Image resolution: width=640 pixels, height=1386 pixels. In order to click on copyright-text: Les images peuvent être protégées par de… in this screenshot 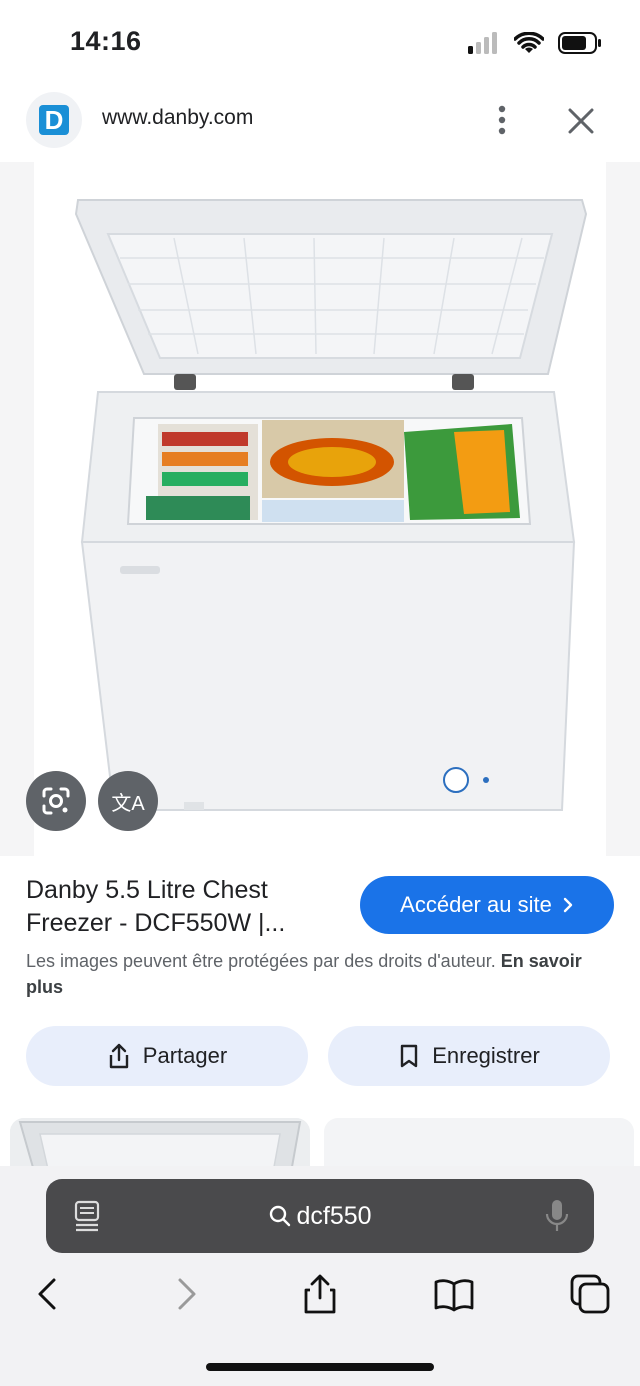, I will do `click(261, 961)`.